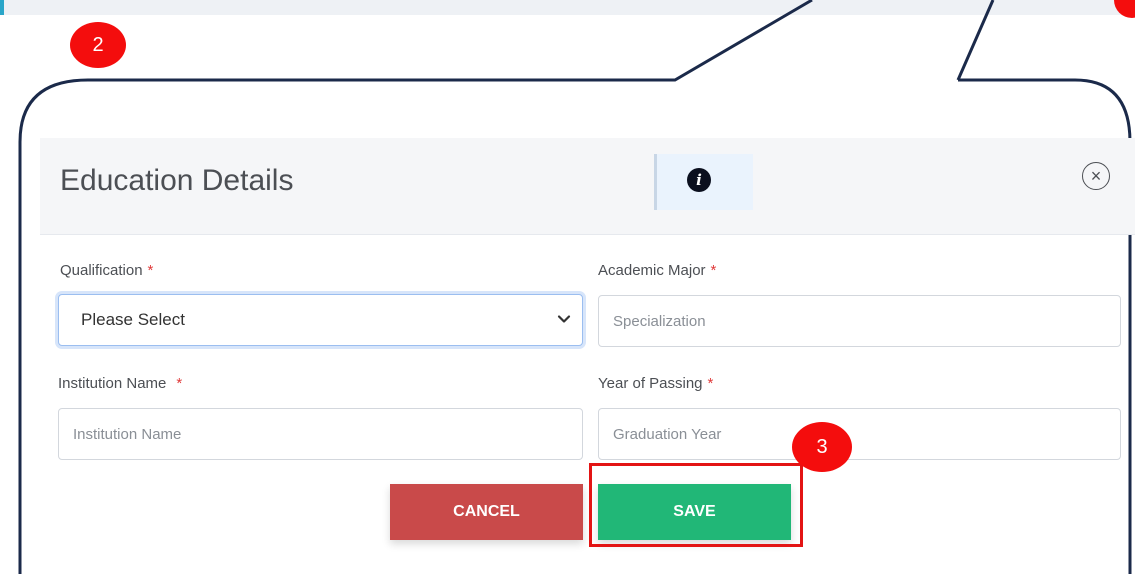 This screenshot has width=1135, height=574. I want to click on academic-major-input, so click(859, 321).